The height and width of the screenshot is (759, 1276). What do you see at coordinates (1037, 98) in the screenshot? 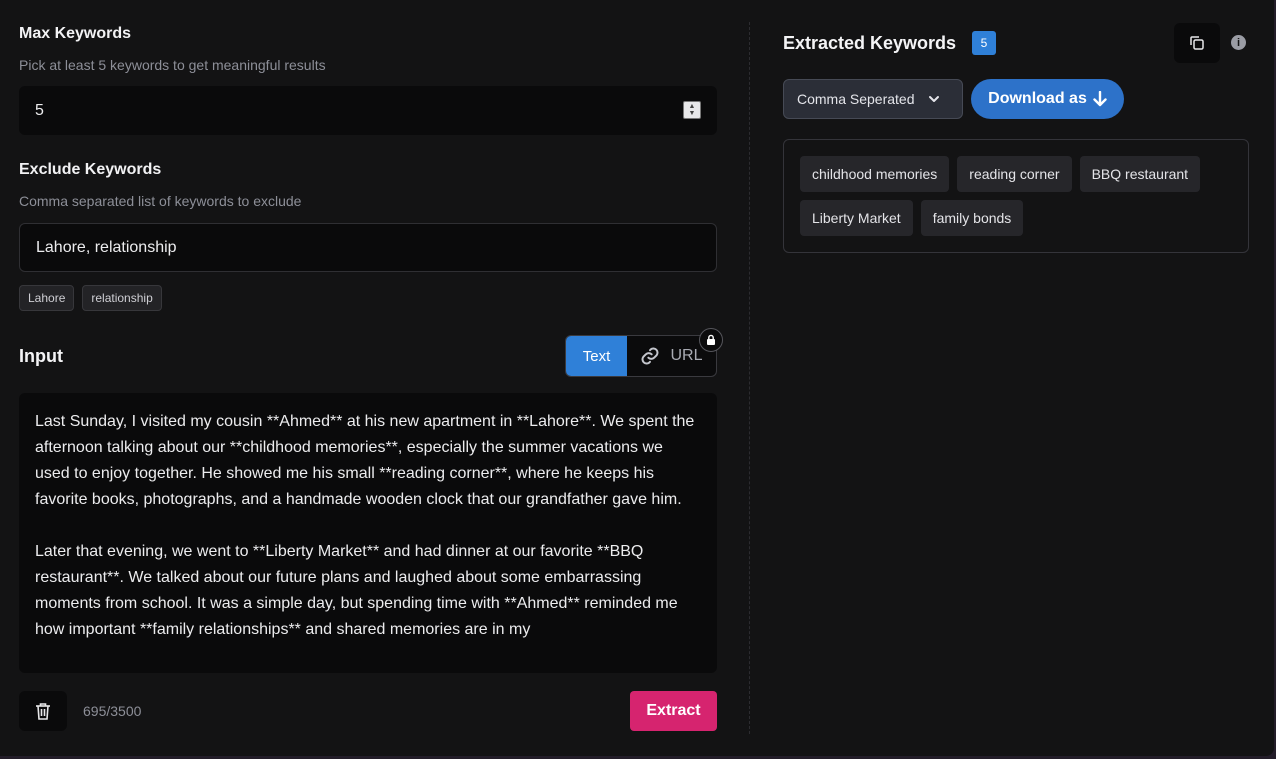
I see `download-label: Download as` at bounding box center [1037, 98].